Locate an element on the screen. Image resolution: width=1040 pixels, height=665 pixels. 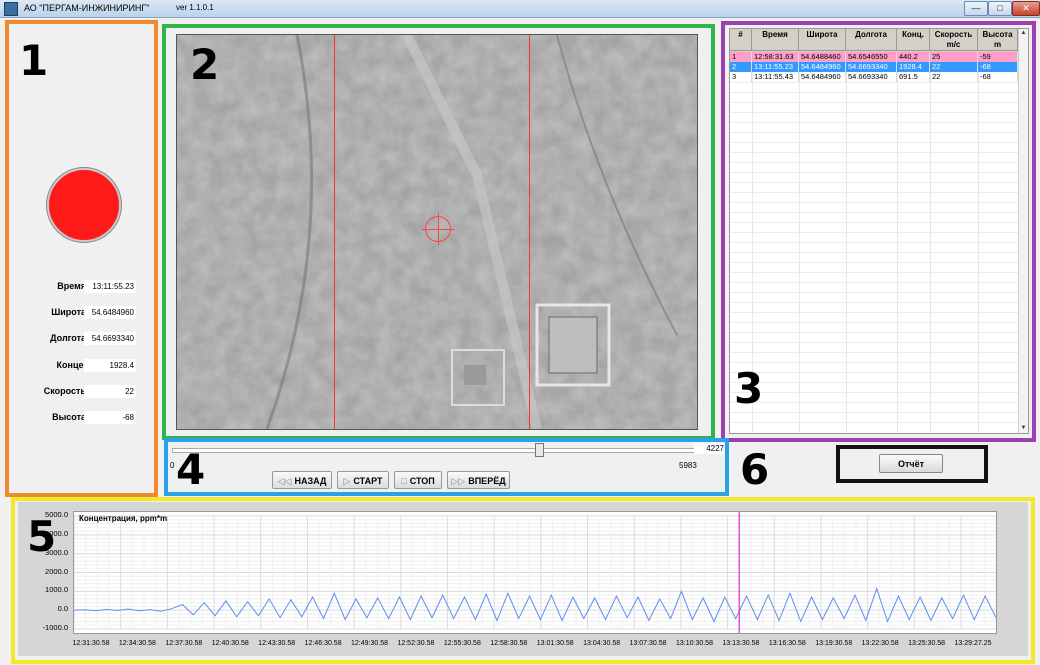
x-tick-label: 12:49:30.58 is located at coordinates (370, 643).